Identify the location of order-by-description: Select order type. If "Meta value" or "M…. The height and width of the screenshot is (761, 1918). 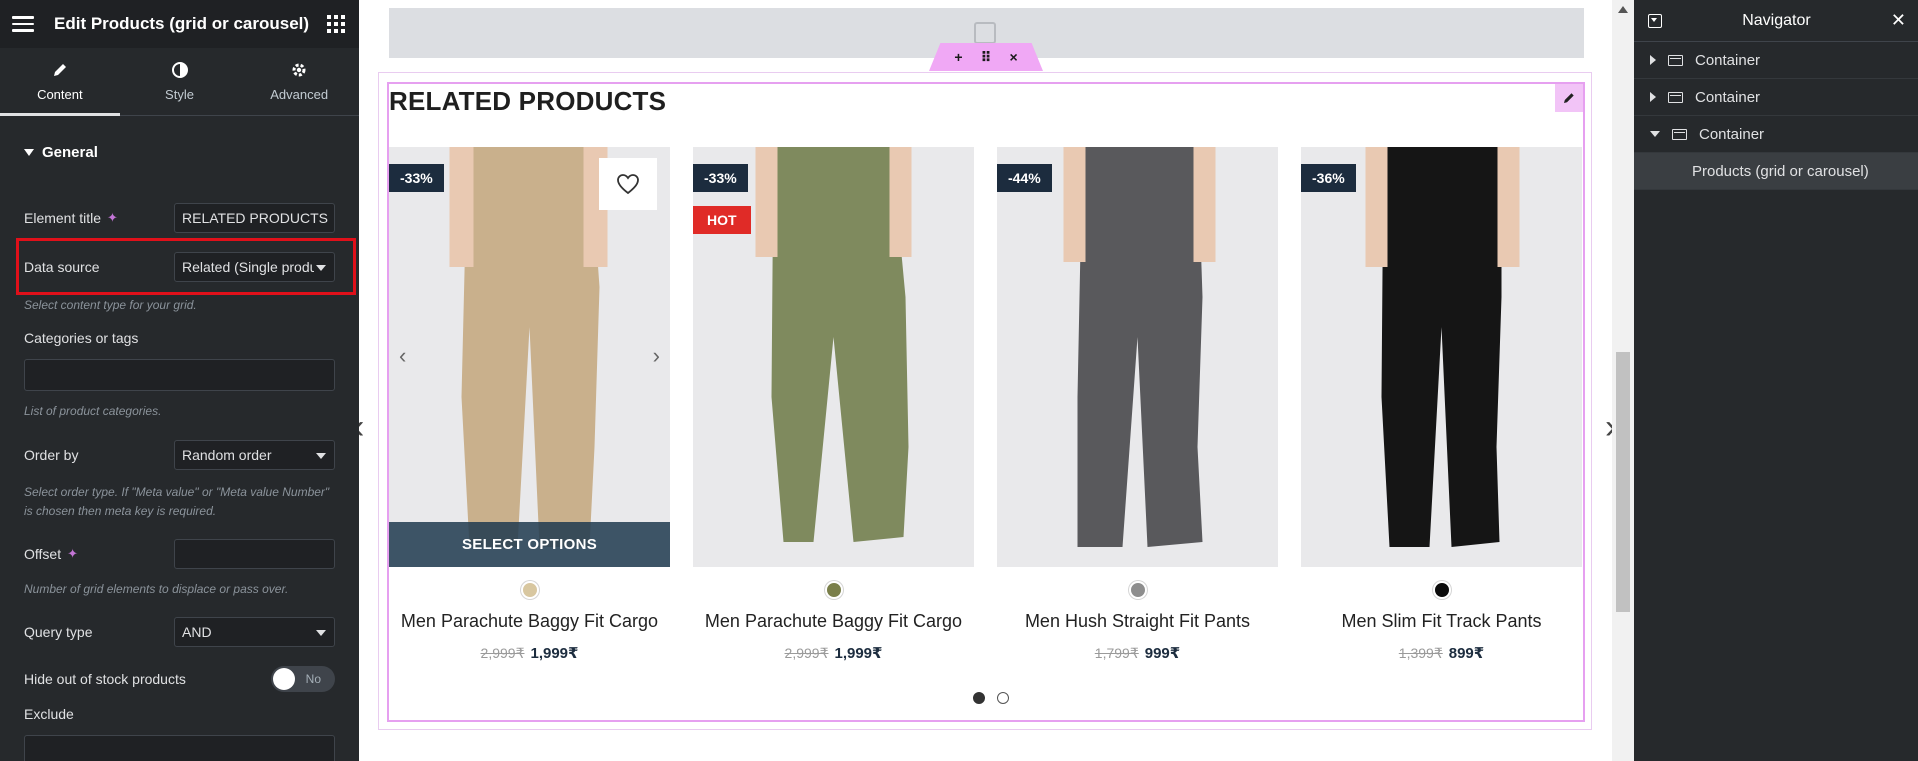
(177, 501).